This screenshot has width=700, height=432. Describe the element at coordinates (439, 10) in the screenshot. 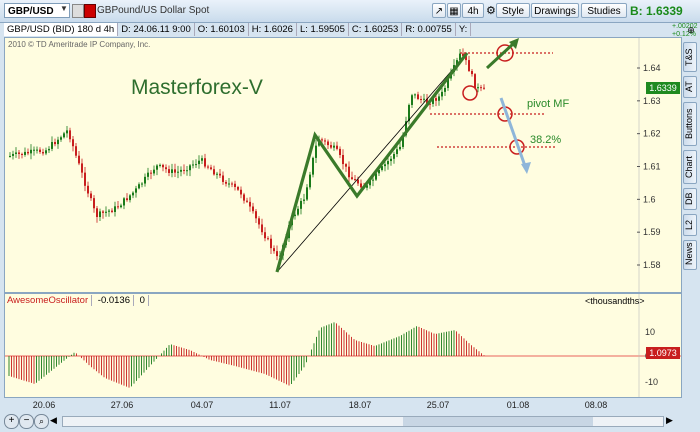

I see `template-button: ↗` at that location.